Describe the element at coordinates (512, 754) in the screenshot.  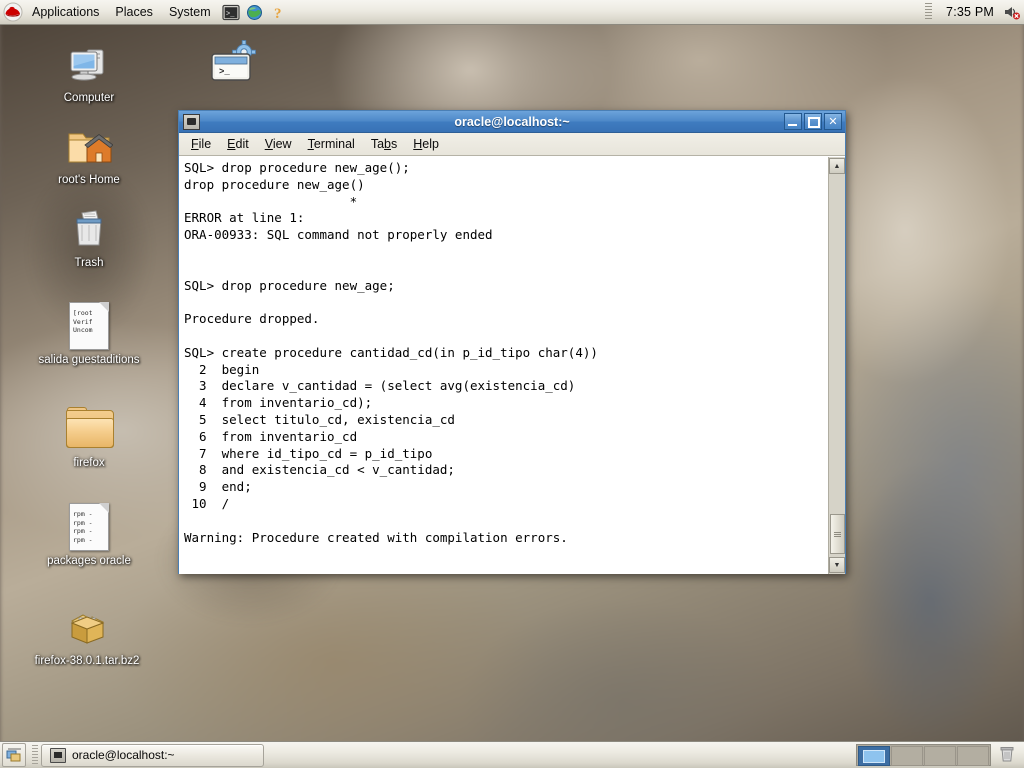
I see `bottom-panel: oracle@localhost:~` at that location.